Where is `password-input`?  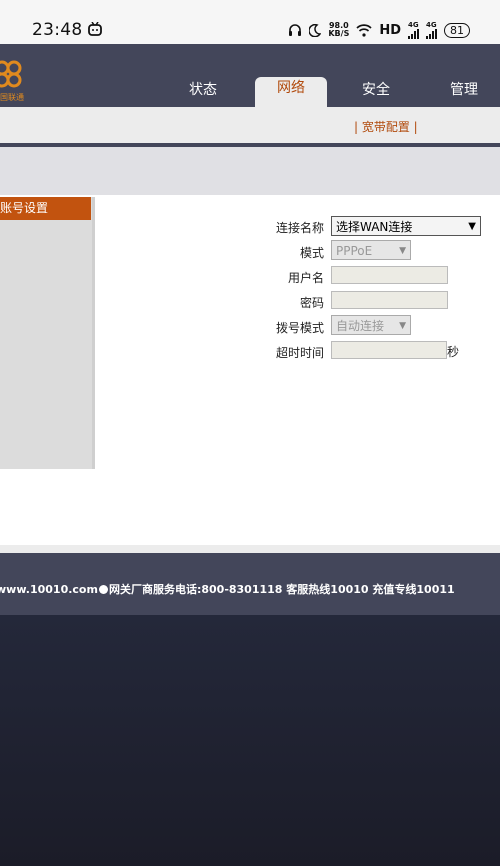 password-input is located at coordinates (389, 300).